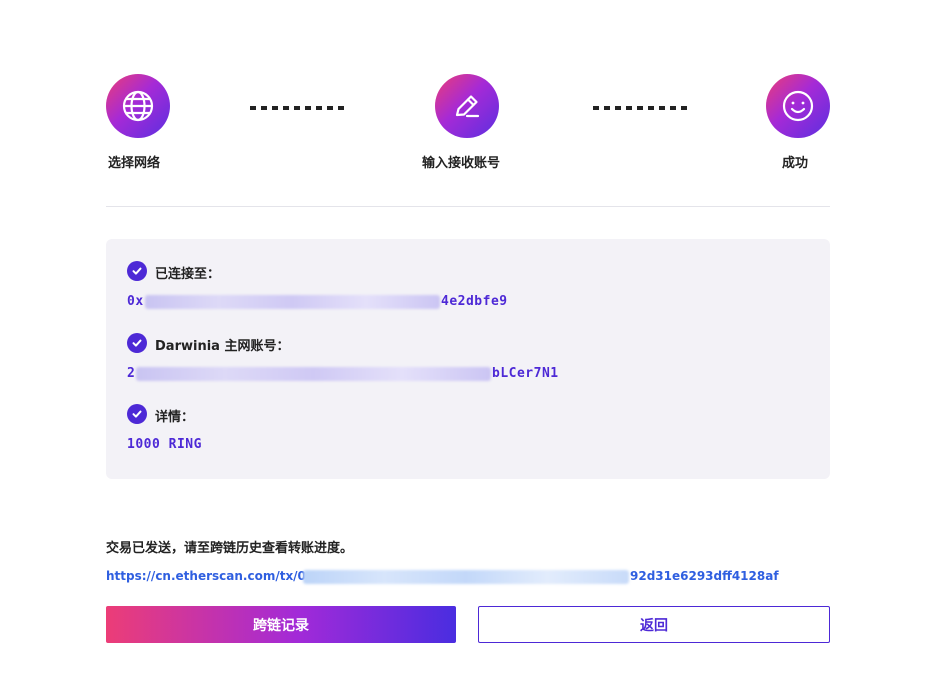 This screenshot has width=936, height=688. What do you see at coordinates (525, 373) in the screenshot?
I see `account-address-suffix: bLCer7N1` at bounding box center [525, 373].